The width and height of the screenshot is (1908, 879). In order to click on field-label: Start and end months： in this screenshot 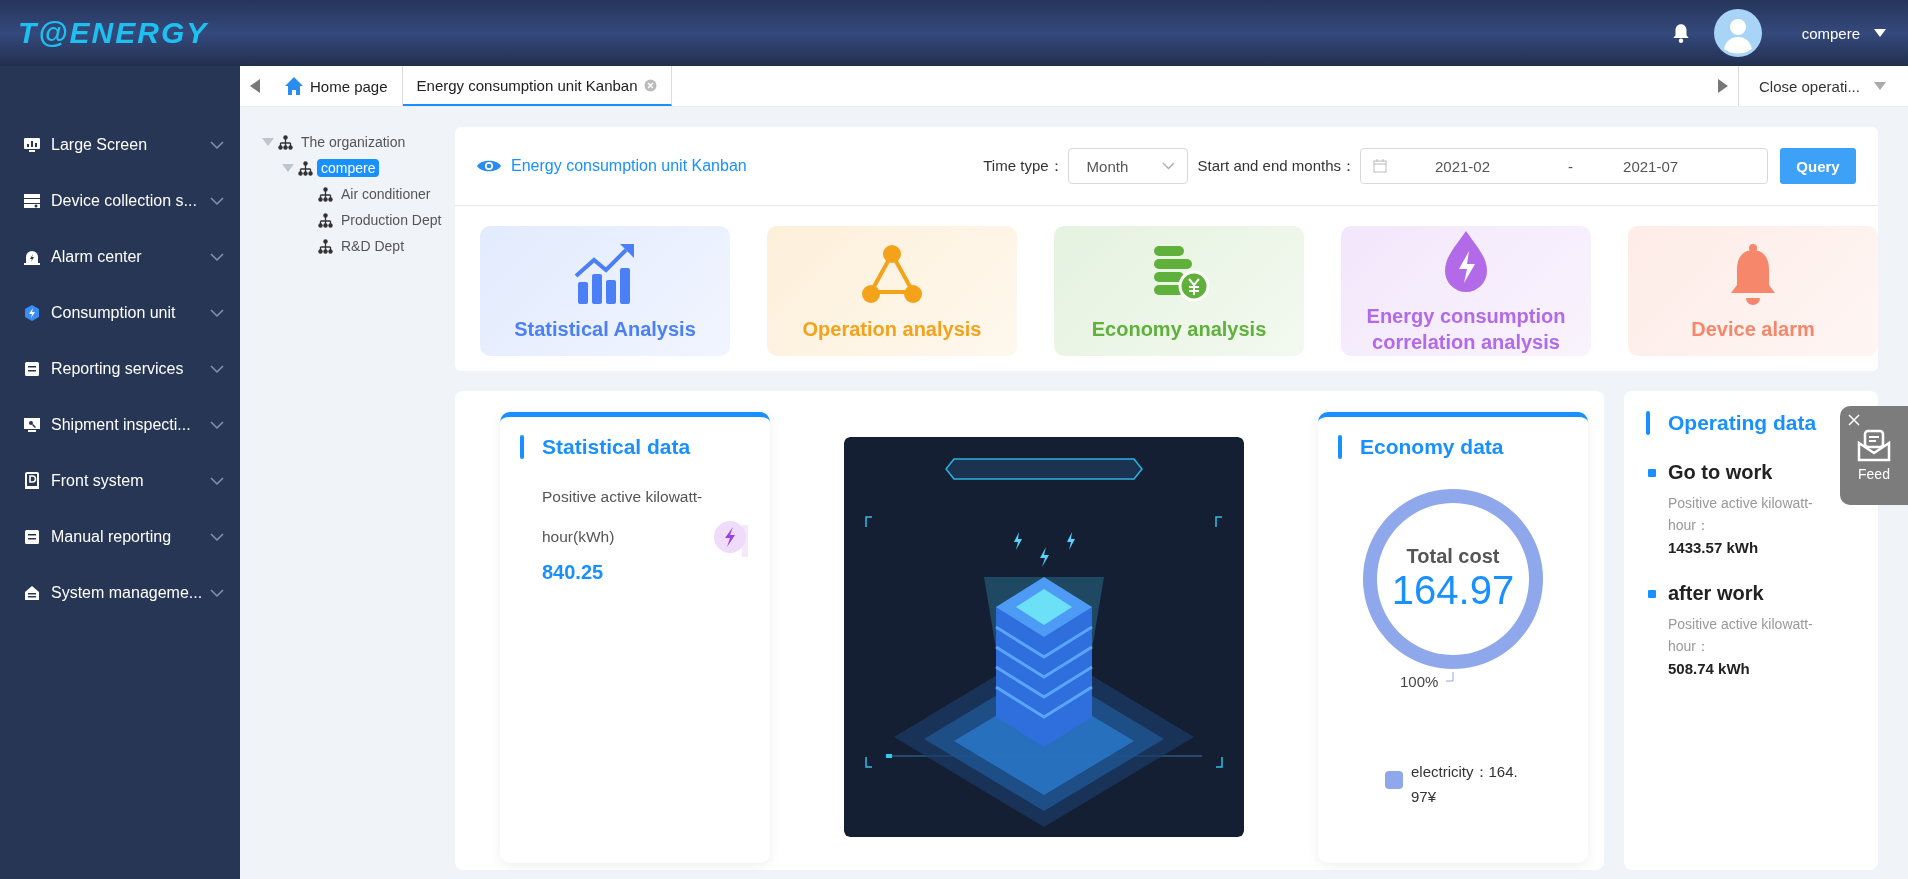, I will do `click(1276, 166)`.